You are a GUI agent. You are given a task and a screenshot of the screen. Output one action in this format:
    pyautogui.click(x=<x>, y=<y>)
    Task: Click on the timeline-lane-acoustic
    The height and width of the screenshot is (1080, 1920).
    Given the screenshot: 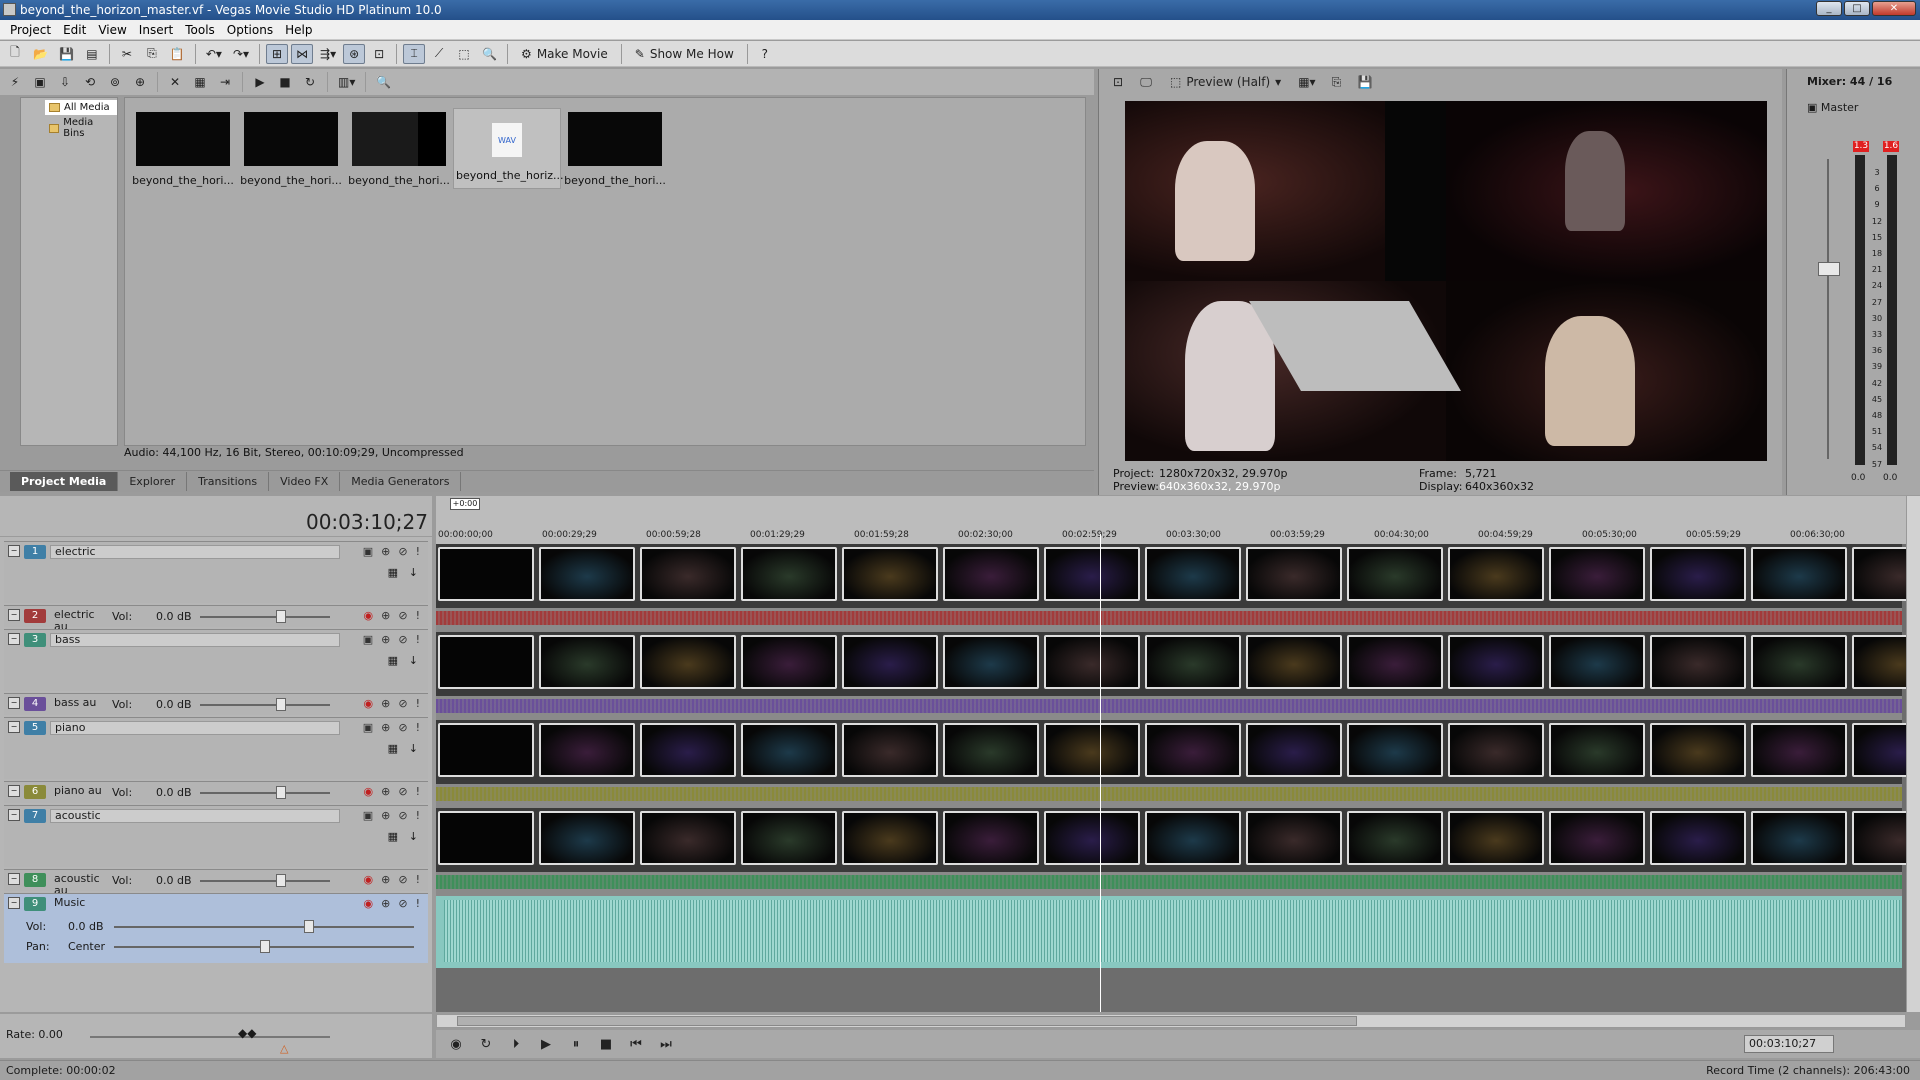 What is the action you would take?
    pyautogui.click(x=1178, y=840)
    